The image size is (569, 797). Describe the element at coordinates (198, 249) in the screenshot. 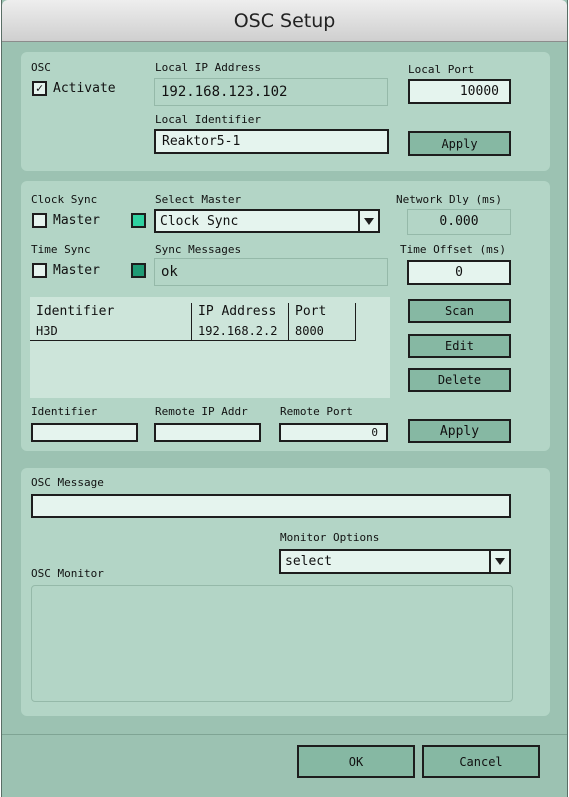

I see `sync-messages-label: Sync Messages` at that location.